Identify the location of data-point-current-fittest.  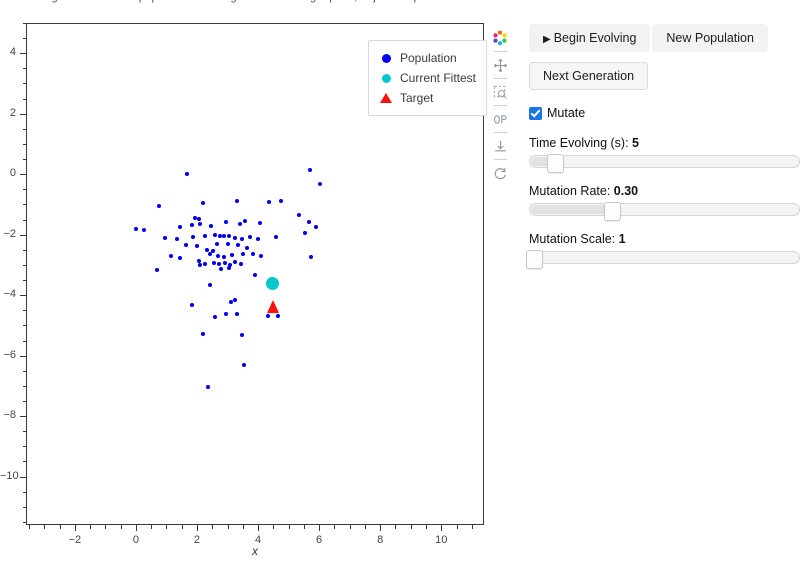
(272, 283).